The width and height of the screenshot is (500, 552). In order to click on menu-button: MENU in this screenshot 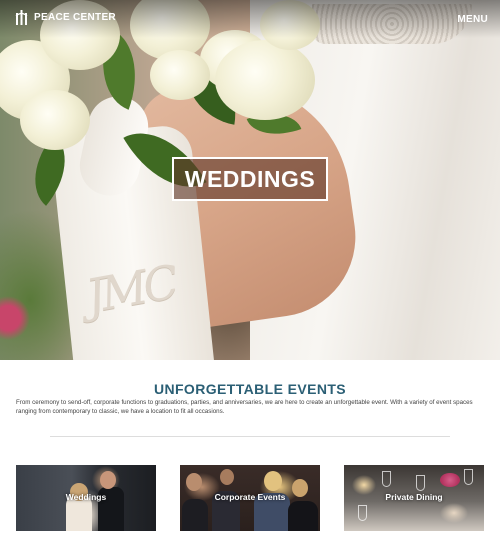, I will do `click(472, 19)`.